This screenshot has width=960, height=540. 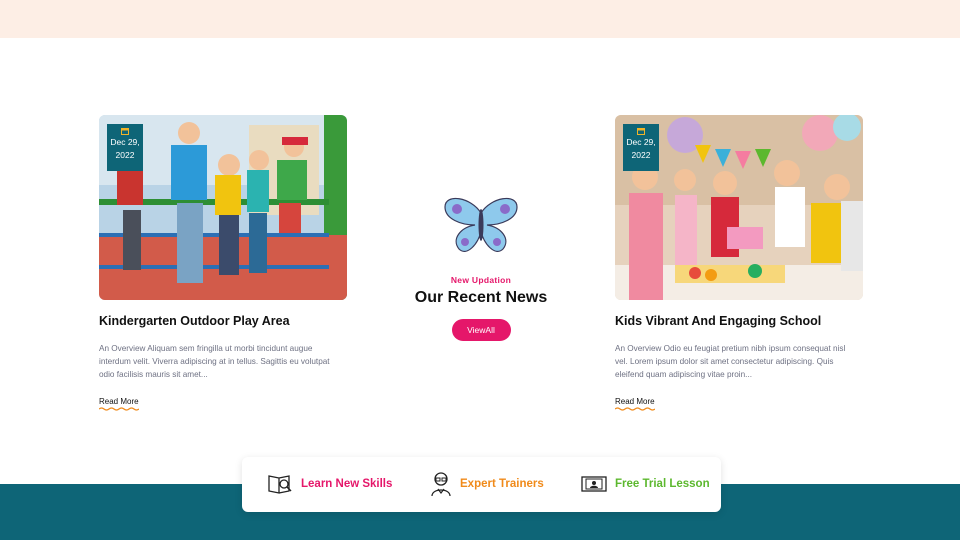 I want to click on butterfly-icon, so click(x=481, y=224).